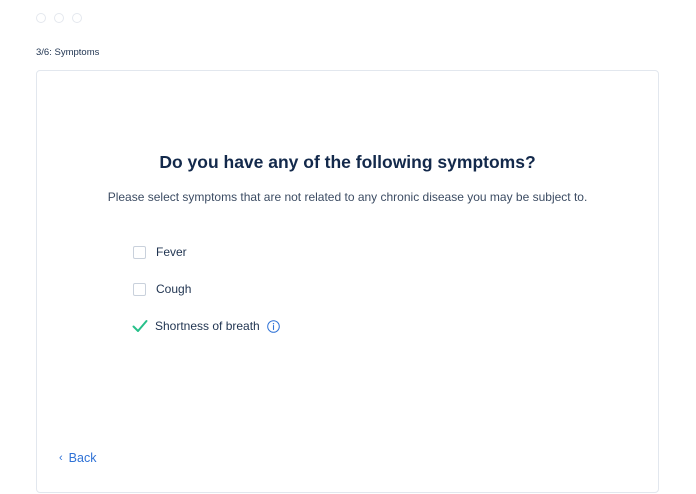 The image size is (696, 494). Describe the element at coordinates (139, 252) in the screenshot. I see `fever-checkbox` at that location.